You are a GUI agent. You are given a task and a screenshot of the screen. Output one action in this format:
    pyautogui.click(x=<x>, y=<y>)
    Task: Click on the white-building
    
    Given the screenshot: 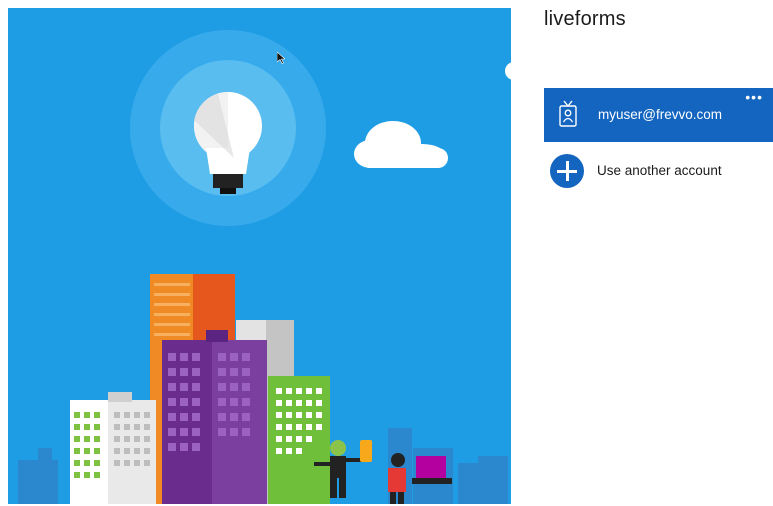 What is the action you would take?
    pyautogui.click(x=113, y=448)
    